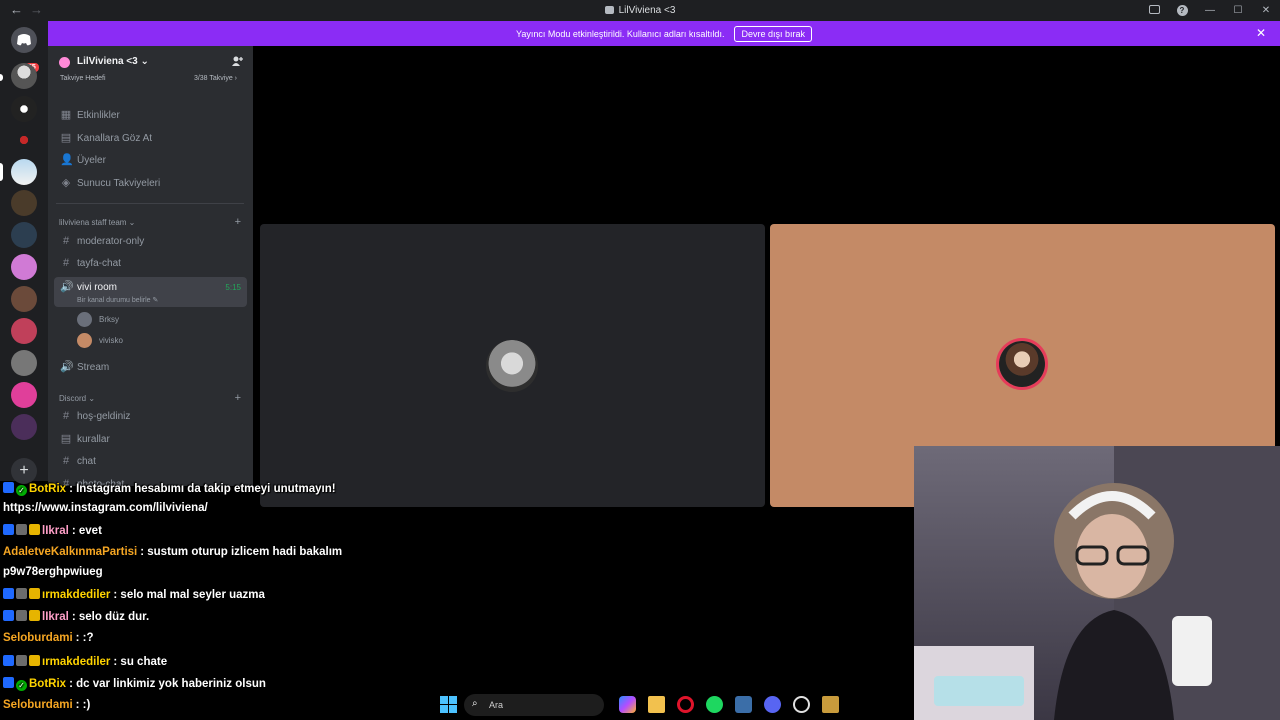 Image resolution: width=1280 pixels, height=720 pixels. I want to click on window-titlebar: ← → LilViviena <3 ? — ☐ ✕, so click(640, 10).